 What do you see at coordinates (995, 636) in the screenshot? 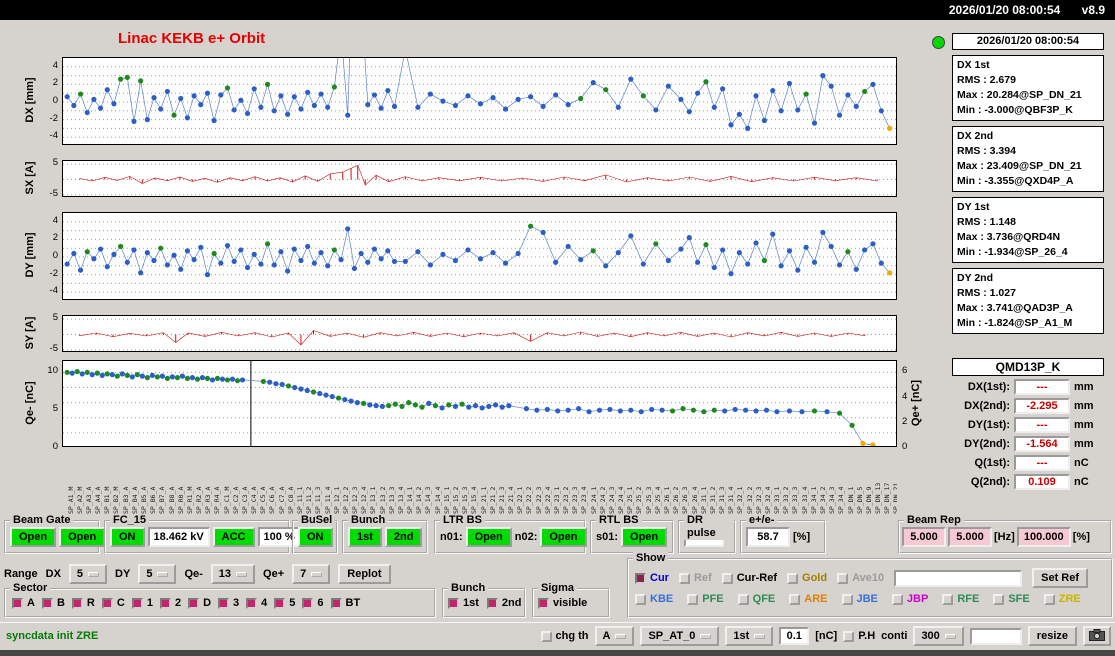
I see `statusbar-input` at bounding box center [995, 636].